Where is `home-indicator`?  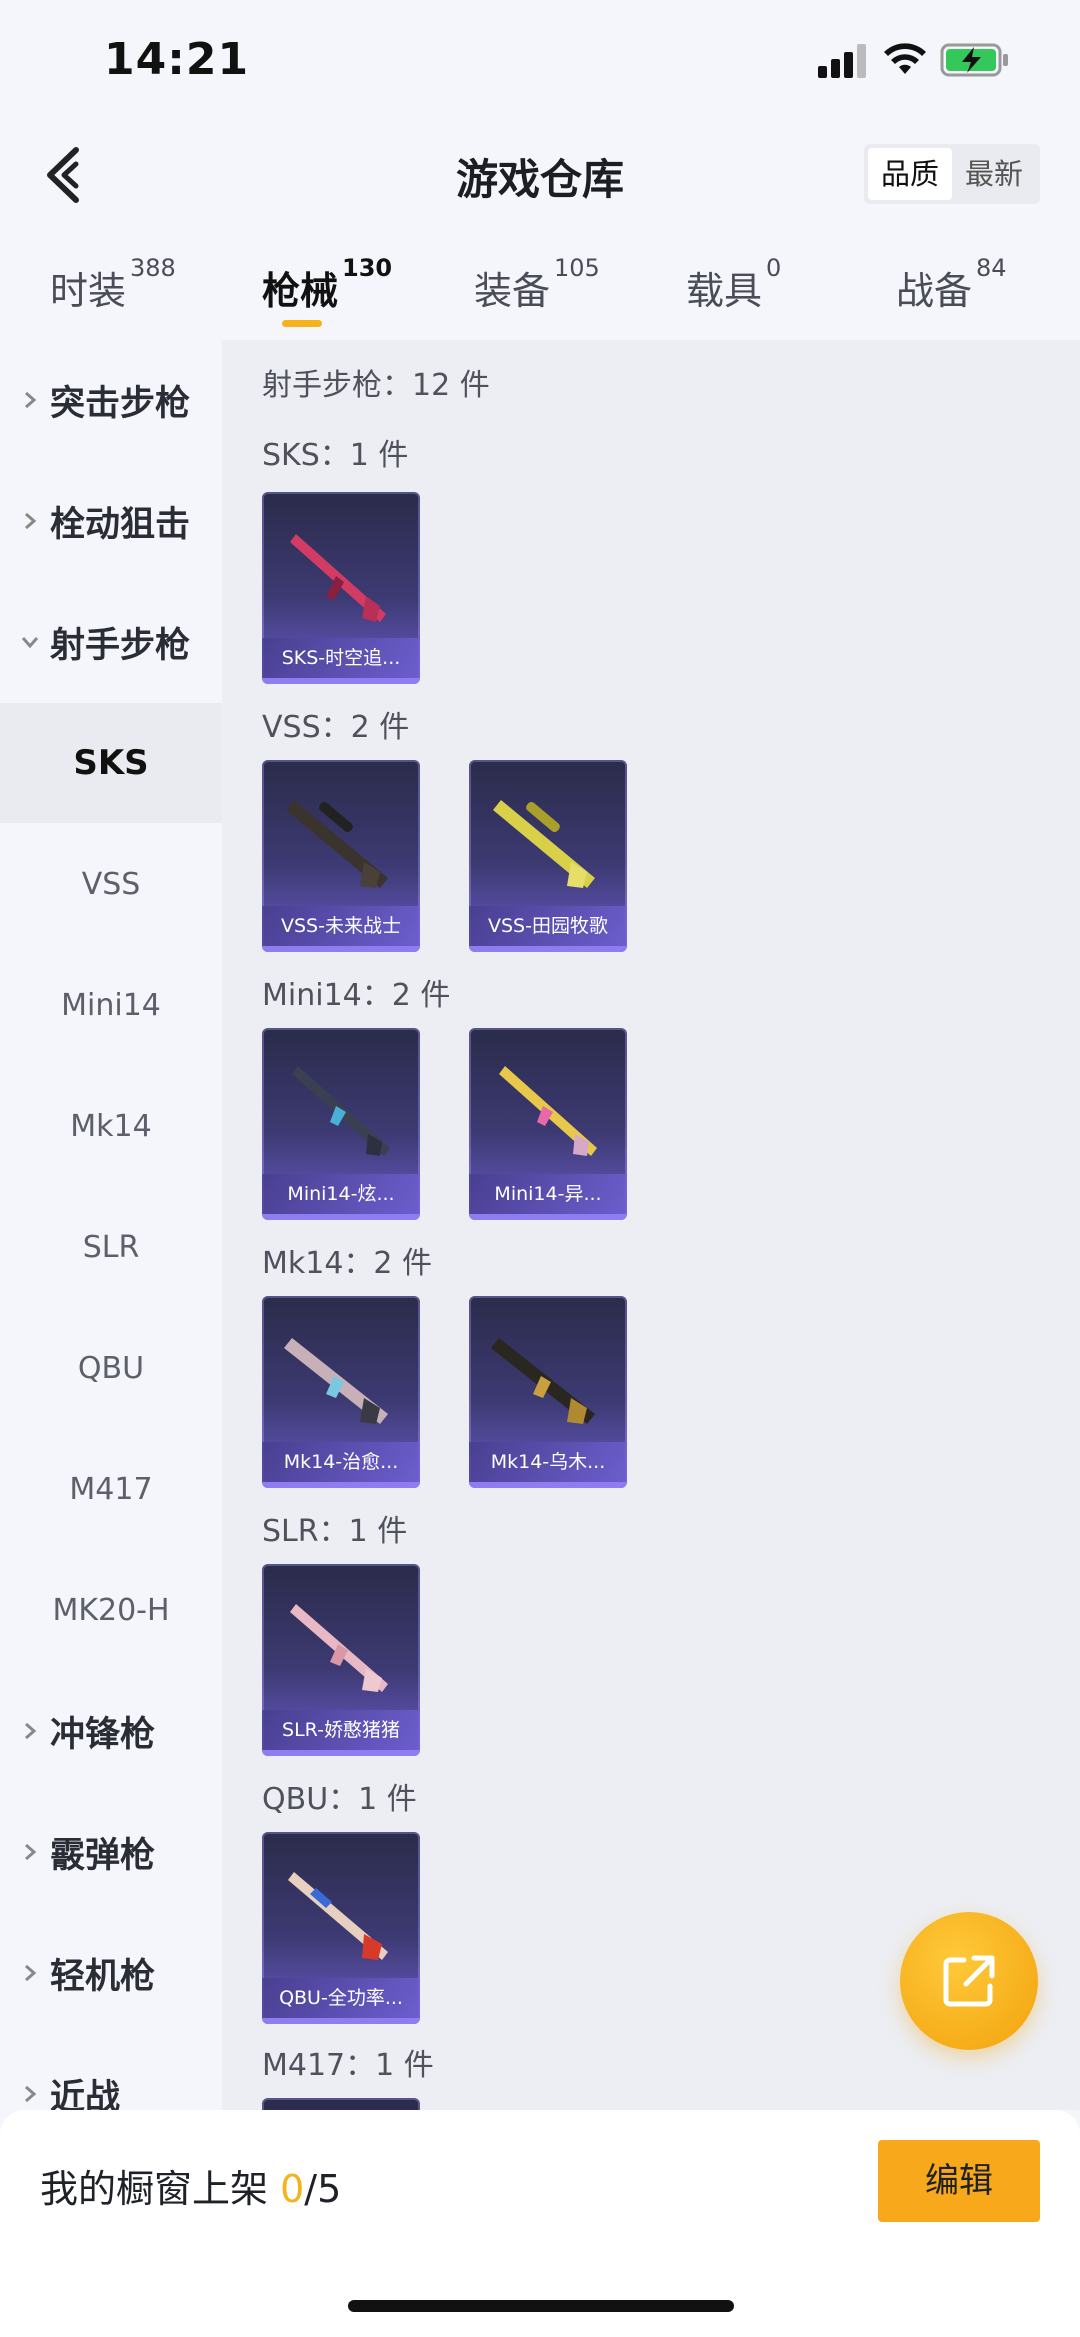
home-indicator is located at coordinates (541, 2306).